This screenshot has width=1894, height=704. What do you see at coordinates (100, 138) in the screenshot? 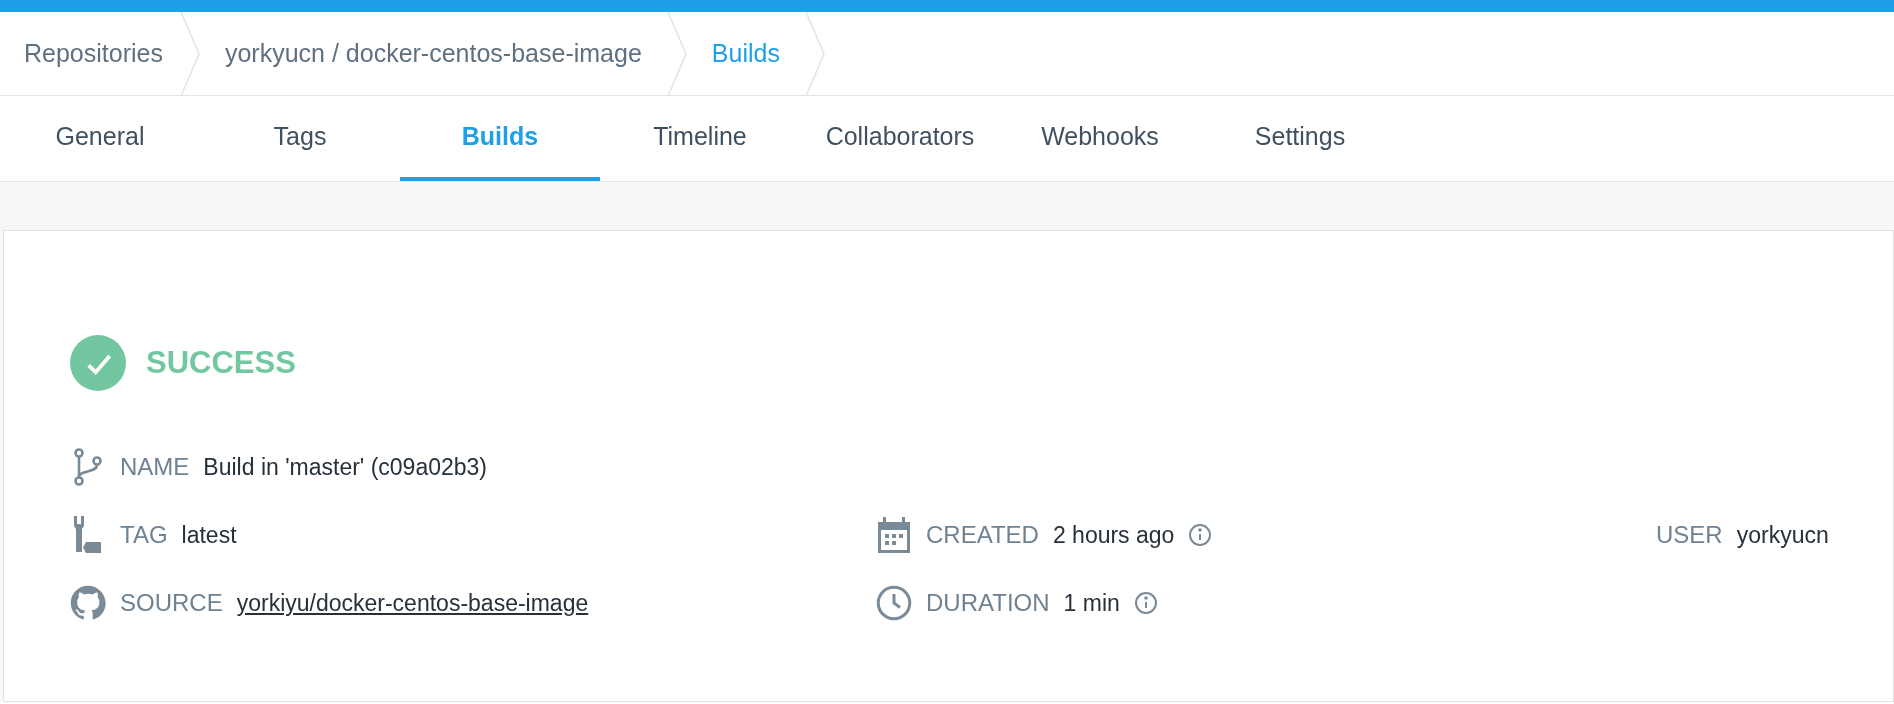
I see `tab: General` at bounding box center [100, 138].